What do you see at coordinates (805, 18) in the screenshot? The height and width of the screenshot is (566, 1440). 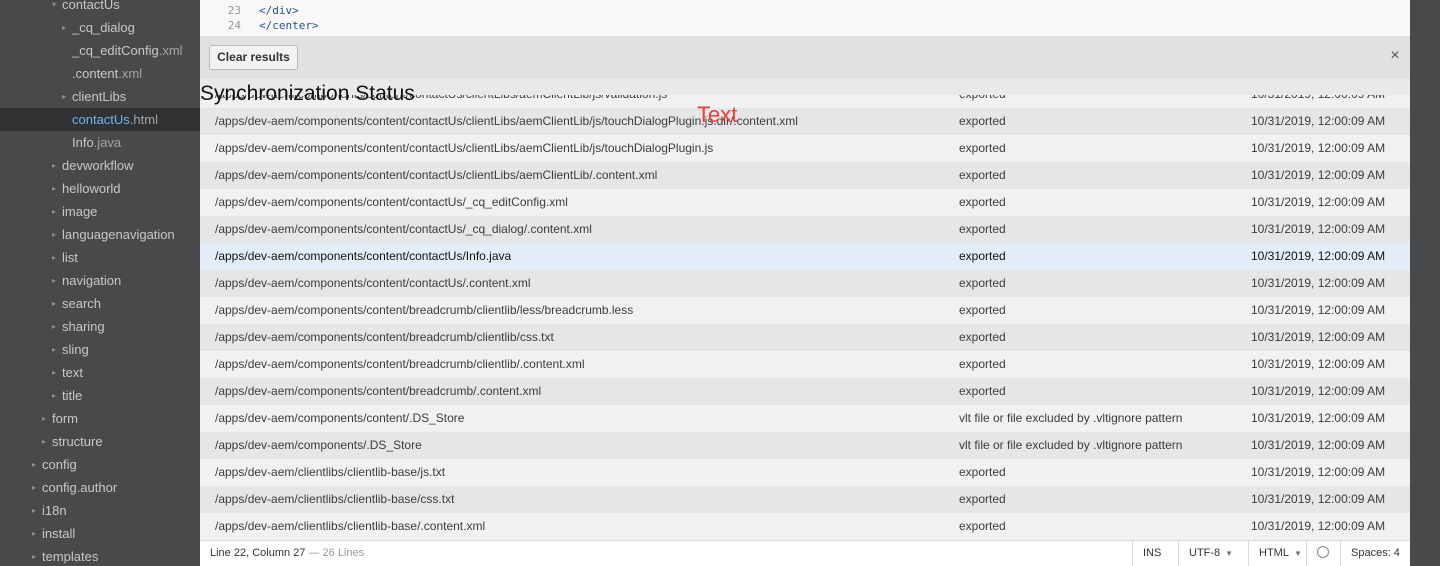 I see `code-editor: 23 </div> 24 </center>` at bounding box center [805, 18].